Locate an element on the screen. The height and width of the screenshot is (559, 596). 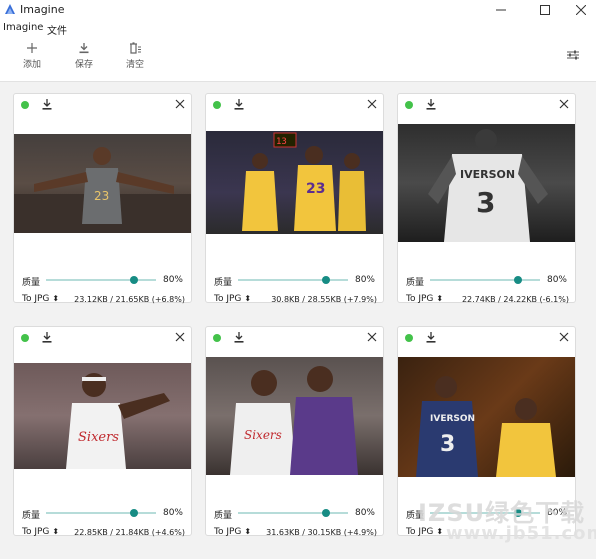
size-info: 22.74KB / 24.22KB (-6.1%) is located at coordinates (515, 299).